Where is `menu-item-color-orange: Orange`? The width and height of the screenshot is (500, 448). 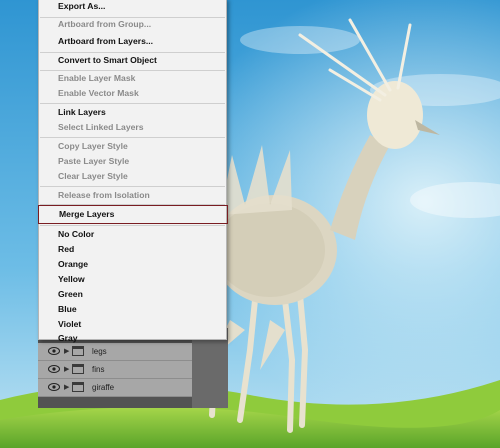 menu-item-color-orange: Orange is located at coordinates (132, 264).